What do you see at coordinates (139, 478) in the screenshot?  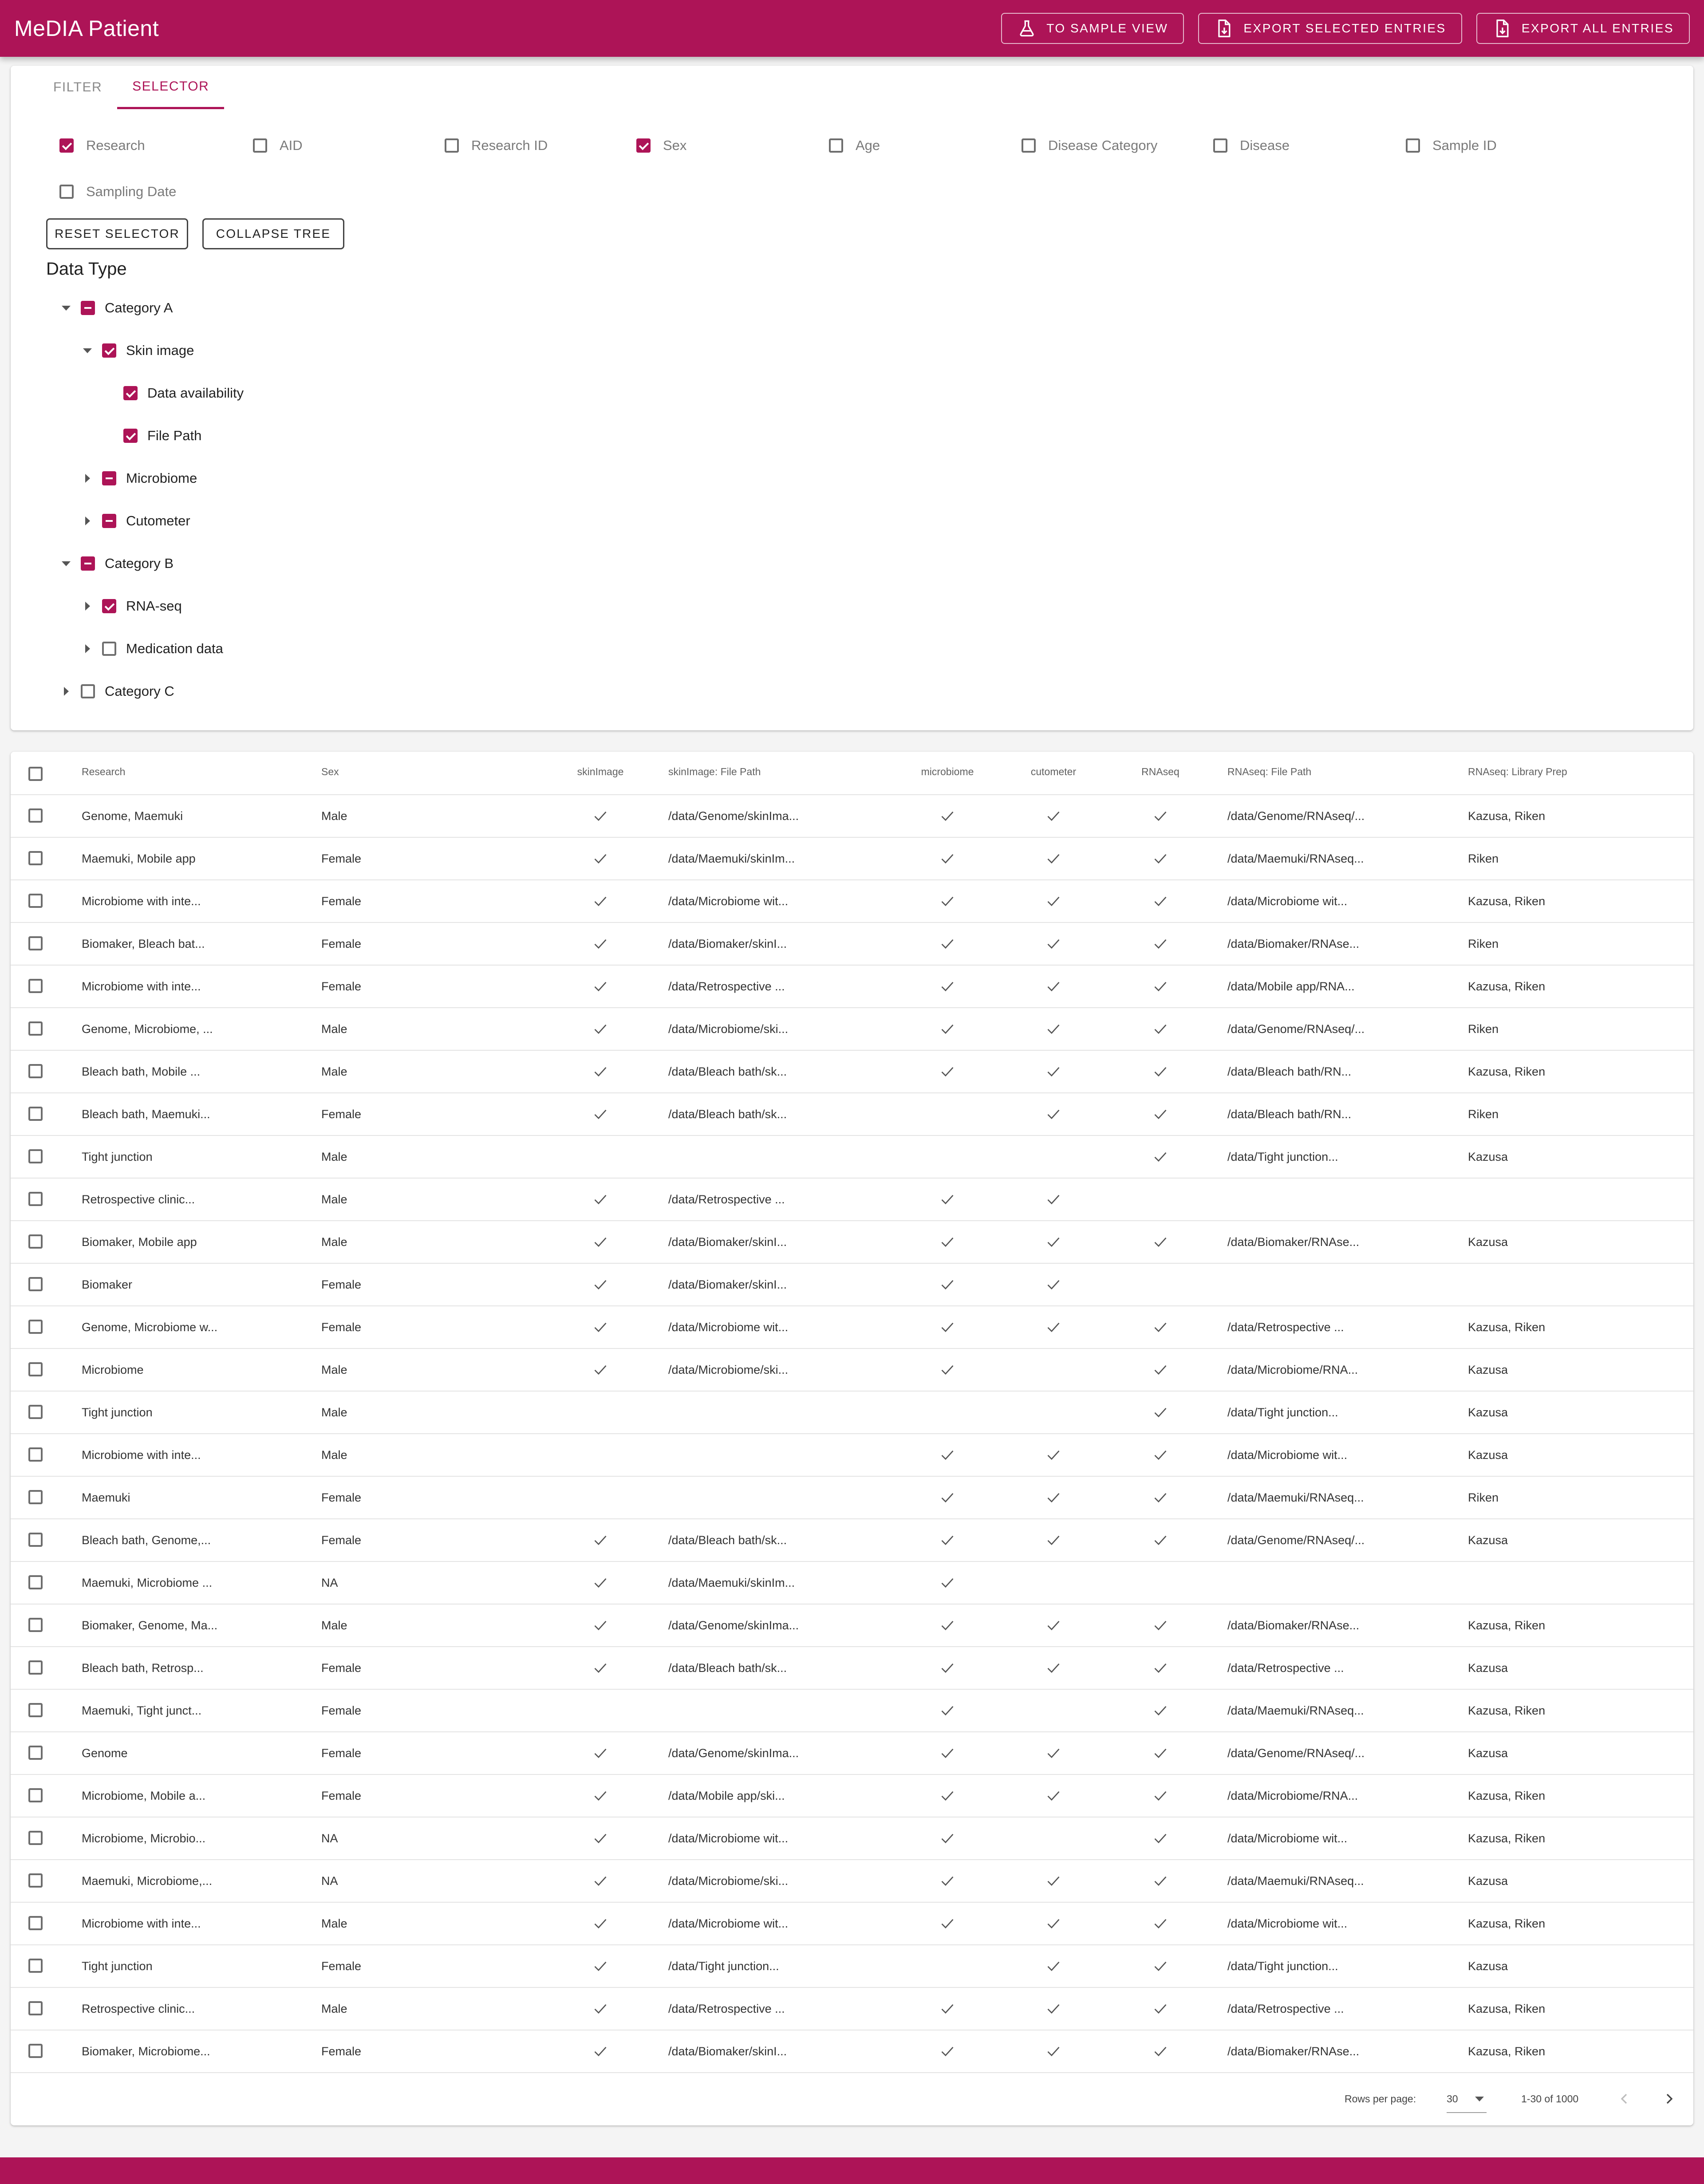 I see `tree-node-microbiome: Microbiome` at bounding box center [139, 478].